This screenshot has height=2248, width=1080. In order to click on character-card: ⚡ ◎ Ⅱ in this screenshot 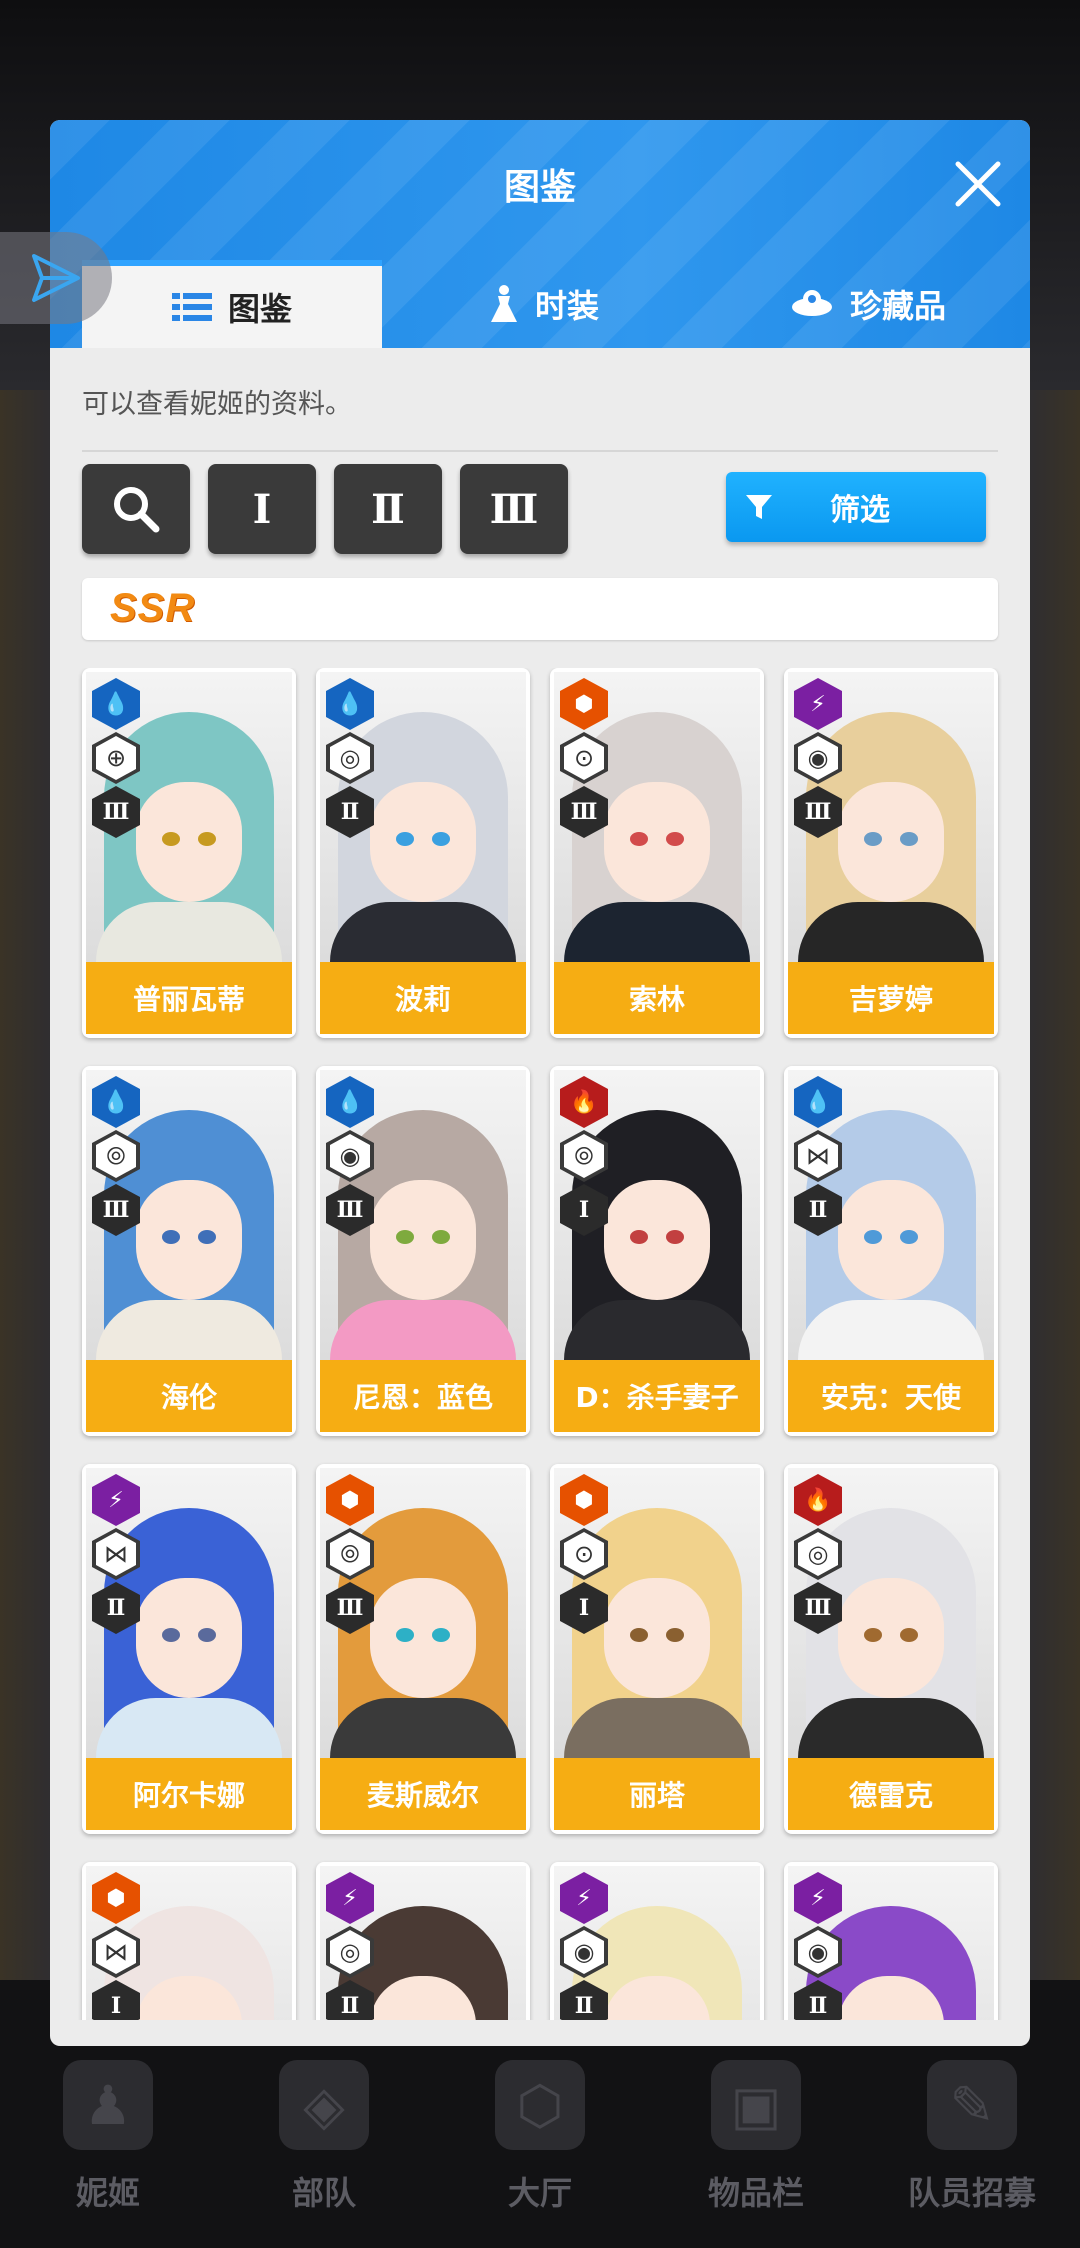, I will do `click(423, 1941)`.